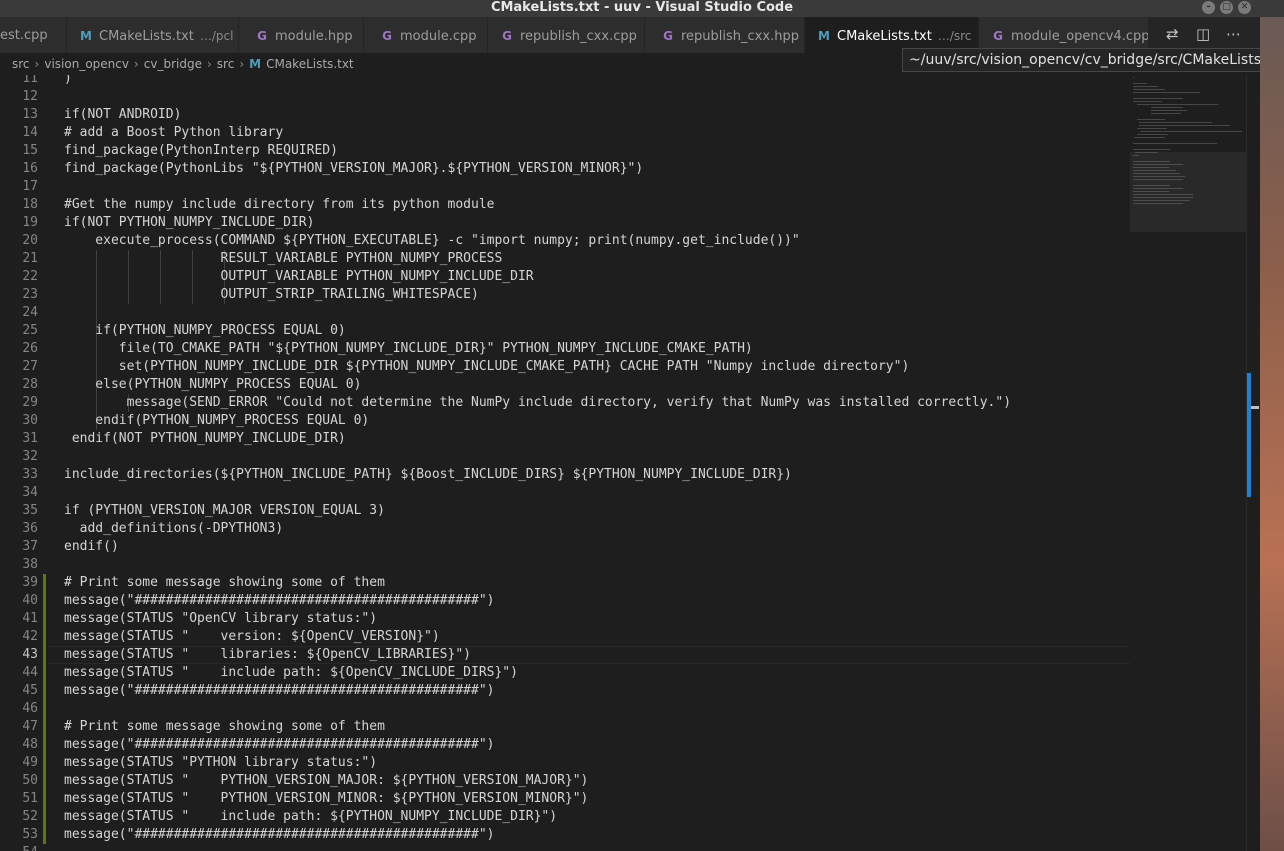  Describe the element at coordinates (565, 151) in the screenshot. I see `code-line: 15 find_package(PythonInterp REQUIRED)` at that location.